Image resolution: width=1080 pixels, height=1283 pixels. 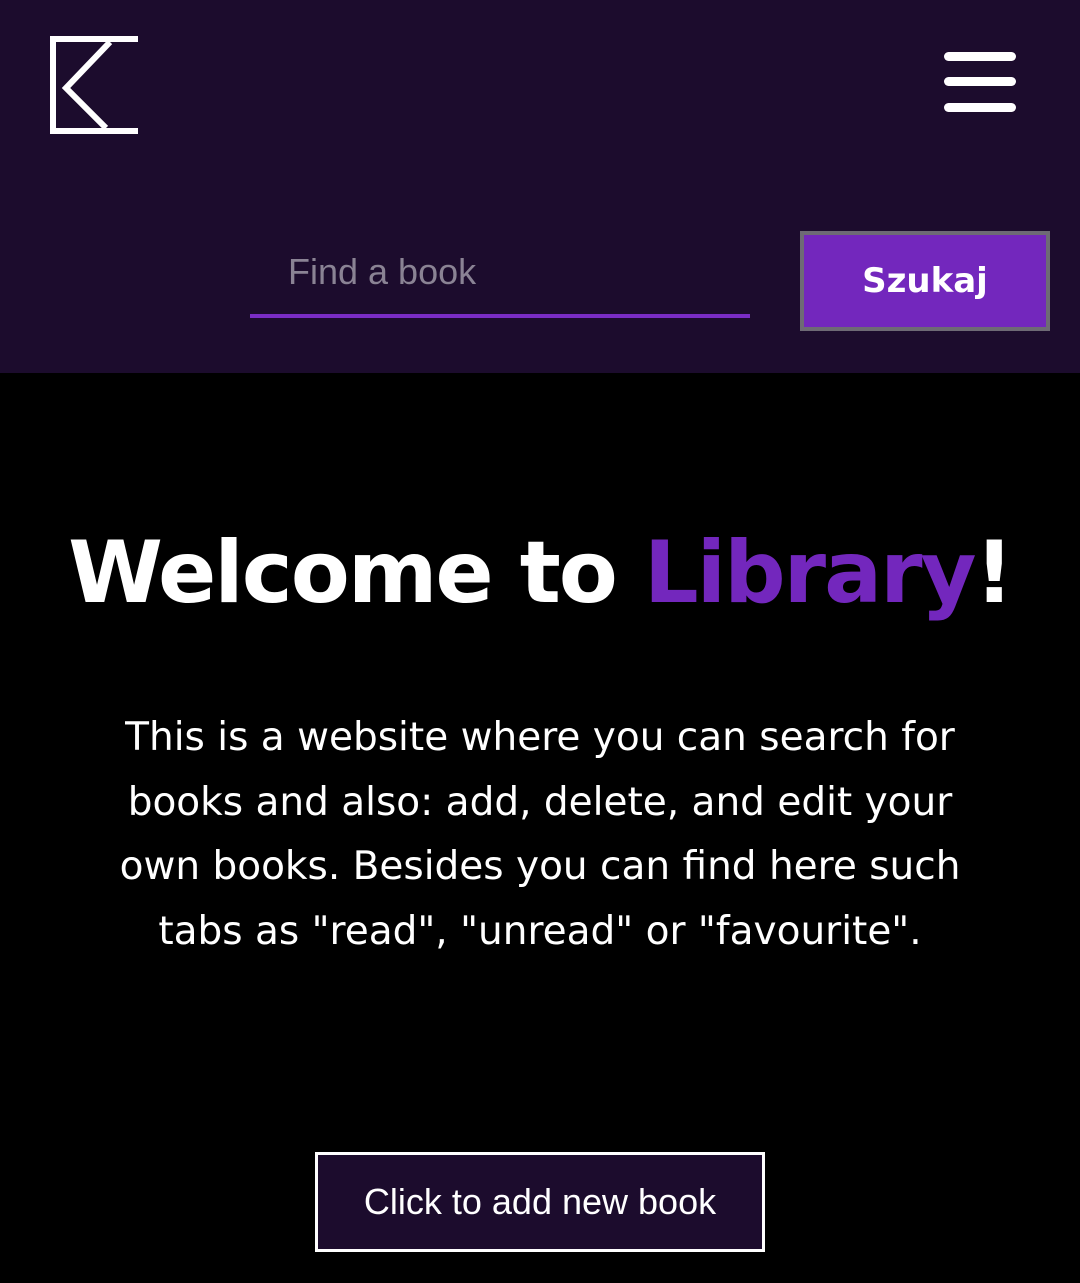 I want to click on welcome-heading: Welcome to Library!, so click(x=540, y=573).